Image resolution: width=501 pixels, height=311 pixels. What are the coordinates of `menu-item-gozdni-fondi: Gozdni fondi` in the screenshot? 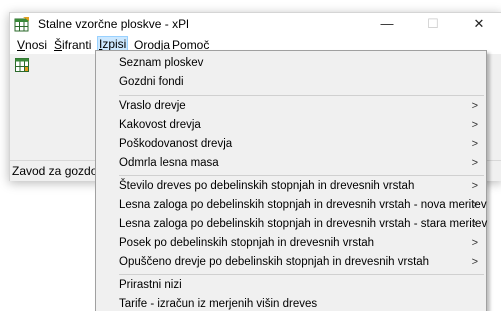 It's located at (291, 82).